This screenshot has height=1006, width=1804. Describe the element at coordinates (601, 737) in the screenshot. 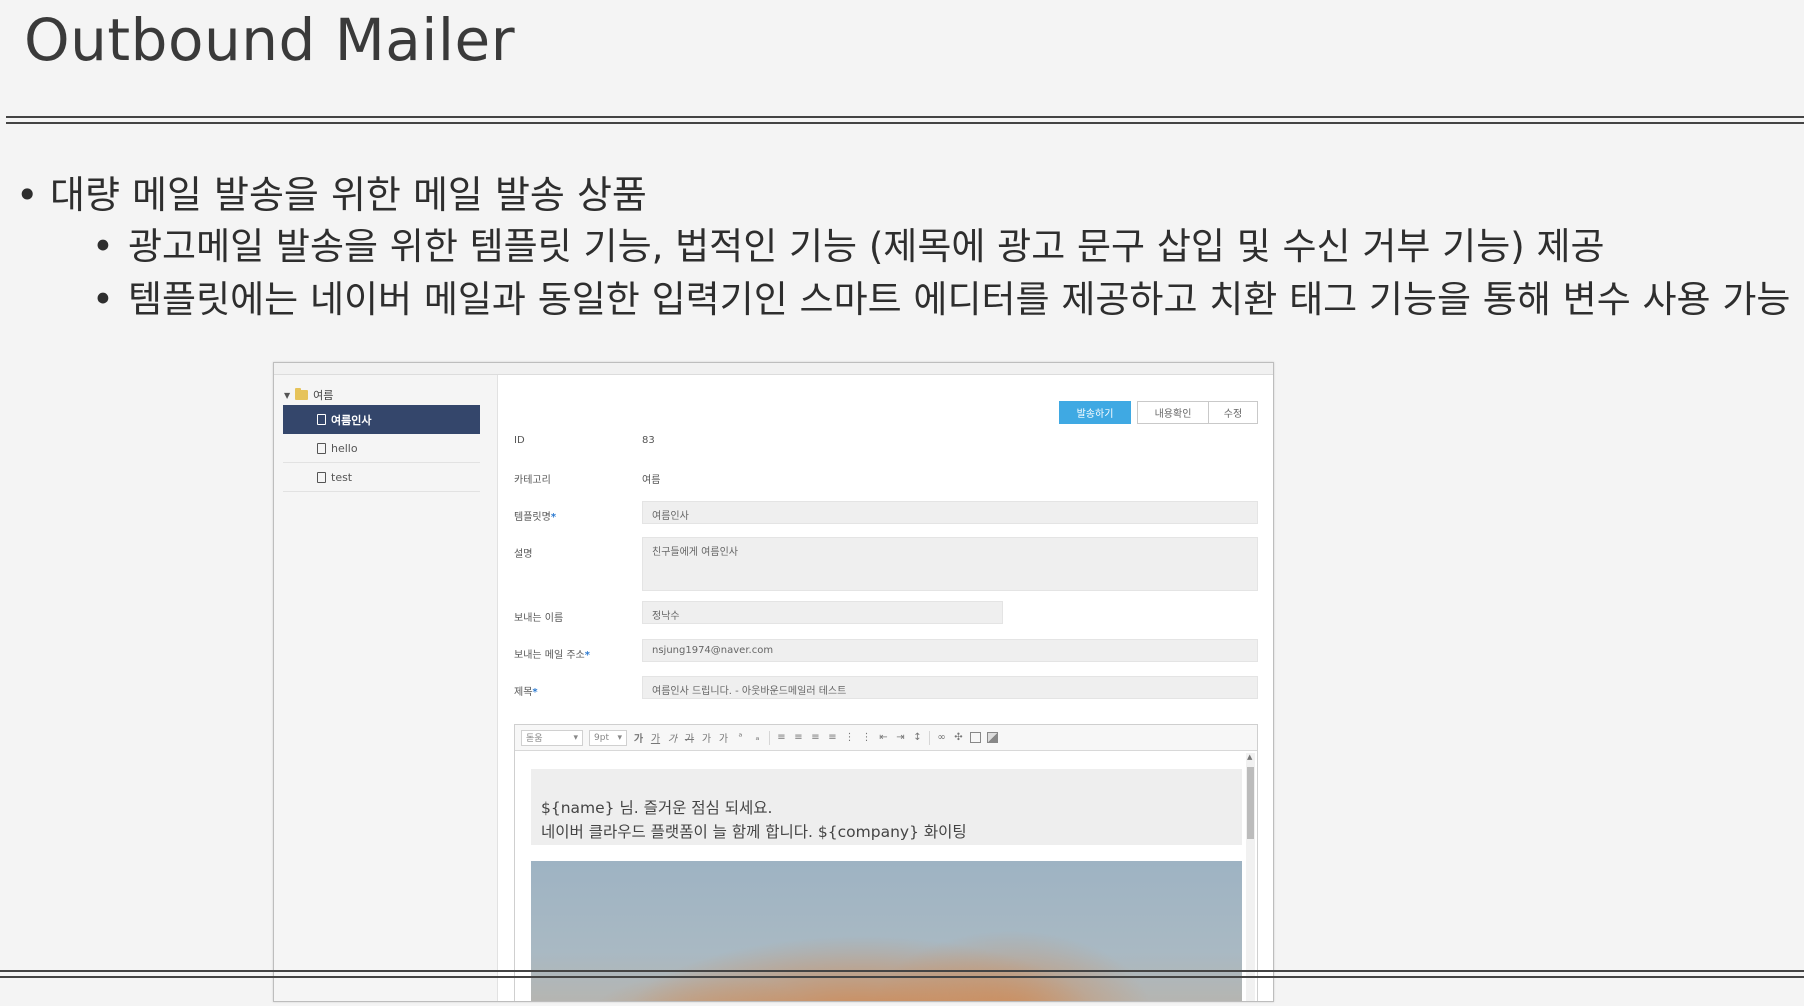

I see `size-select-value: 9pt` at that location.